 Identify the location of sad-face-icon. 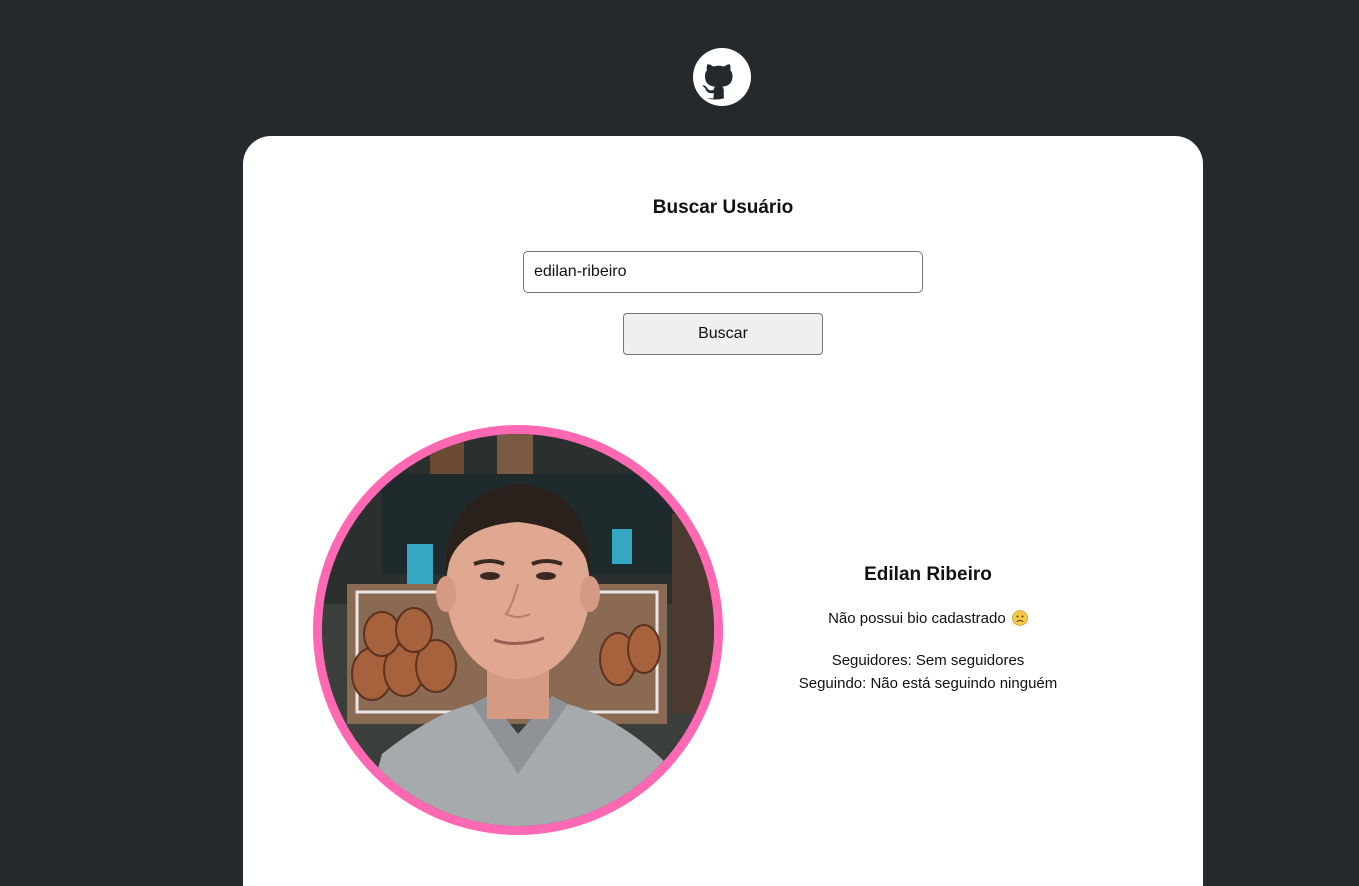
(1020, 618).